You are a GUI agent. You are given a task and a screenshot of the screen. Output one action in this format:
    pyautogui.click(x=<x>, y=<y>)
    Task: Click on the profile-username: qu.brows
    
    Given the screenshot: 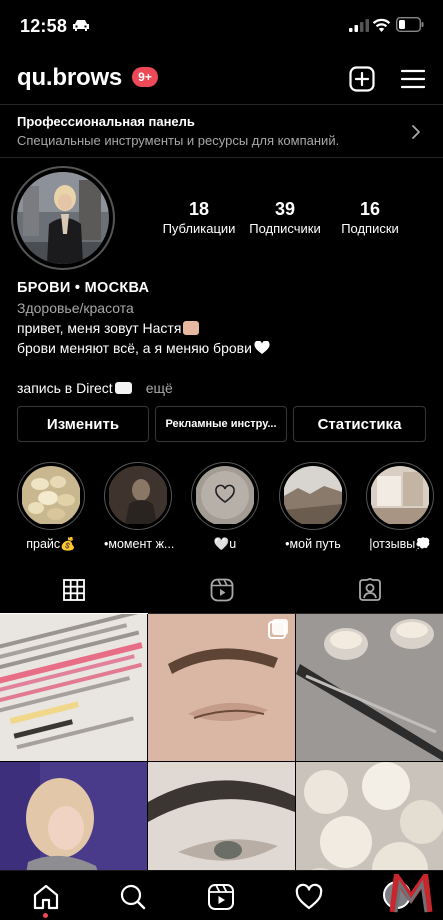 What is the action you would take?
    pyautogui.click(x=69, y=78)
    